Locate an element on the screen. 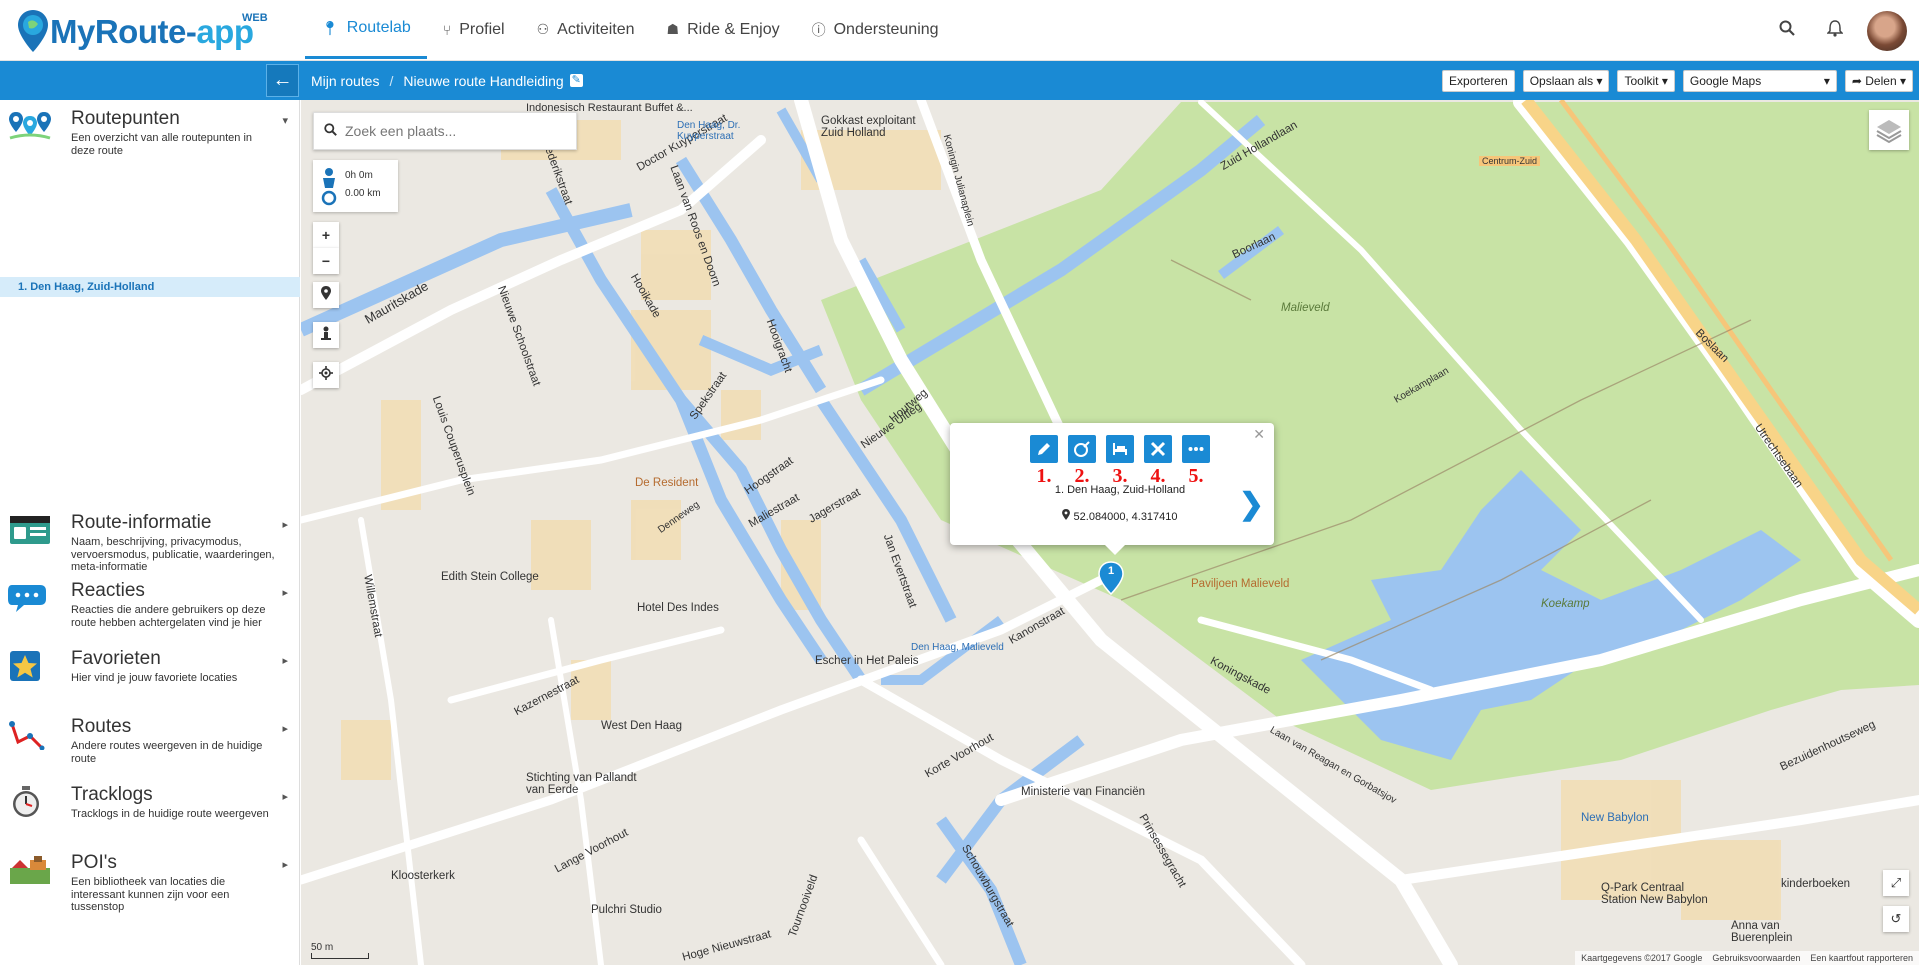  nav-profiel: ⑂ Profiel is located at coordinates (474, 29).